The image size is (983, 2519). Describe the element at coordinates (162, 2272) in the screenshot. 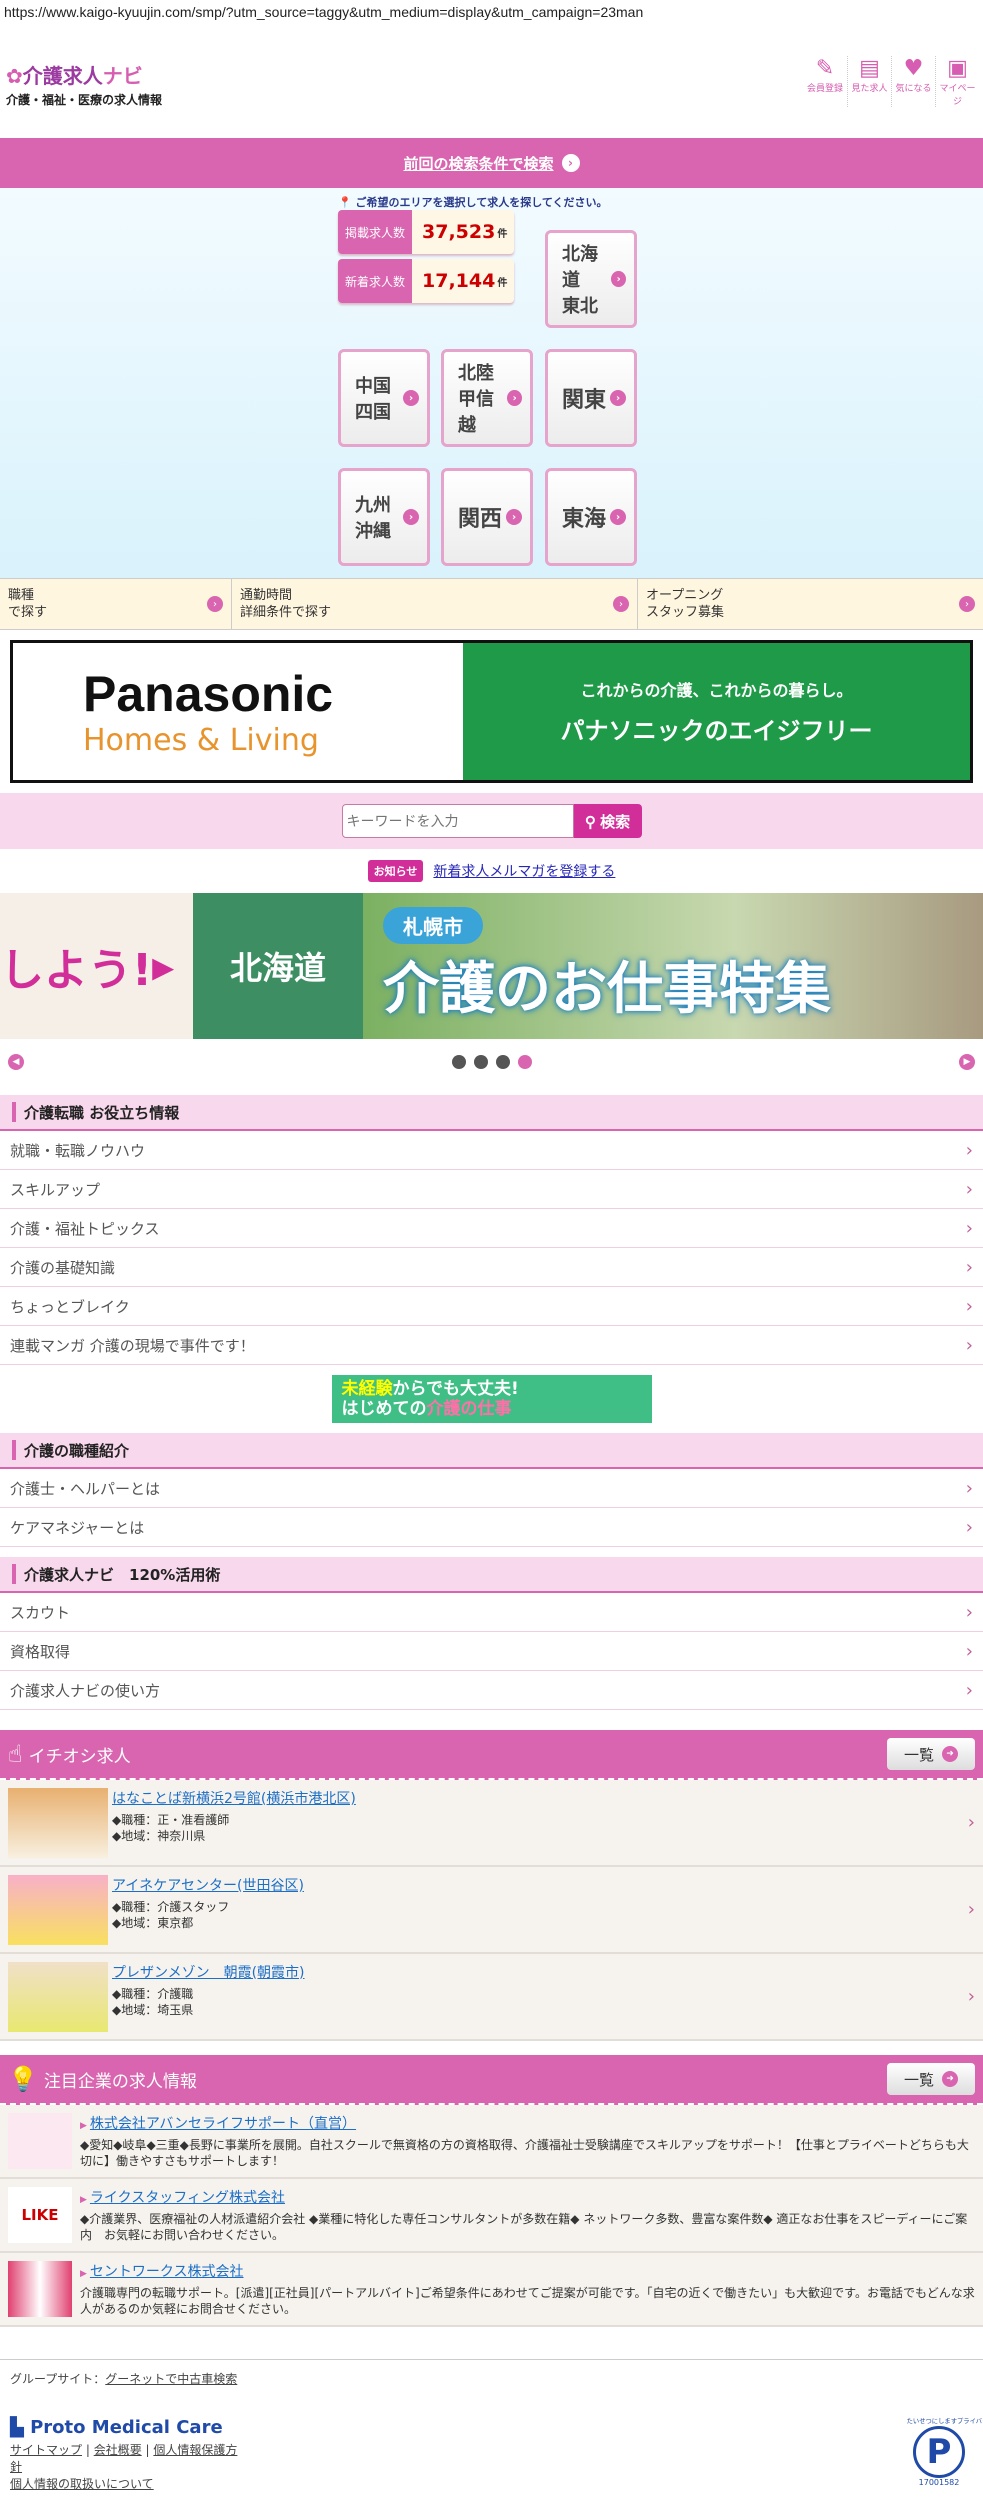

I see `company-link: セントワークス株式会社` at that location.